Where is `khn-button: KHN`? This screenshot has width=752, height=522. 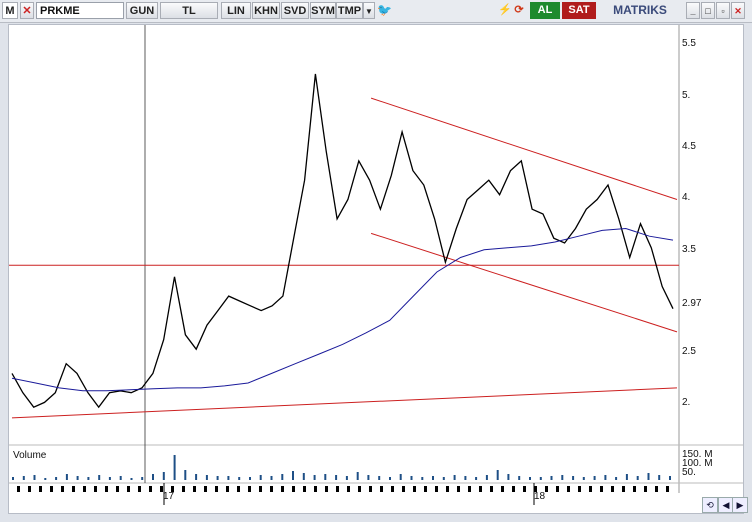
khn-button: KHN is located at coordinates (266, 10).